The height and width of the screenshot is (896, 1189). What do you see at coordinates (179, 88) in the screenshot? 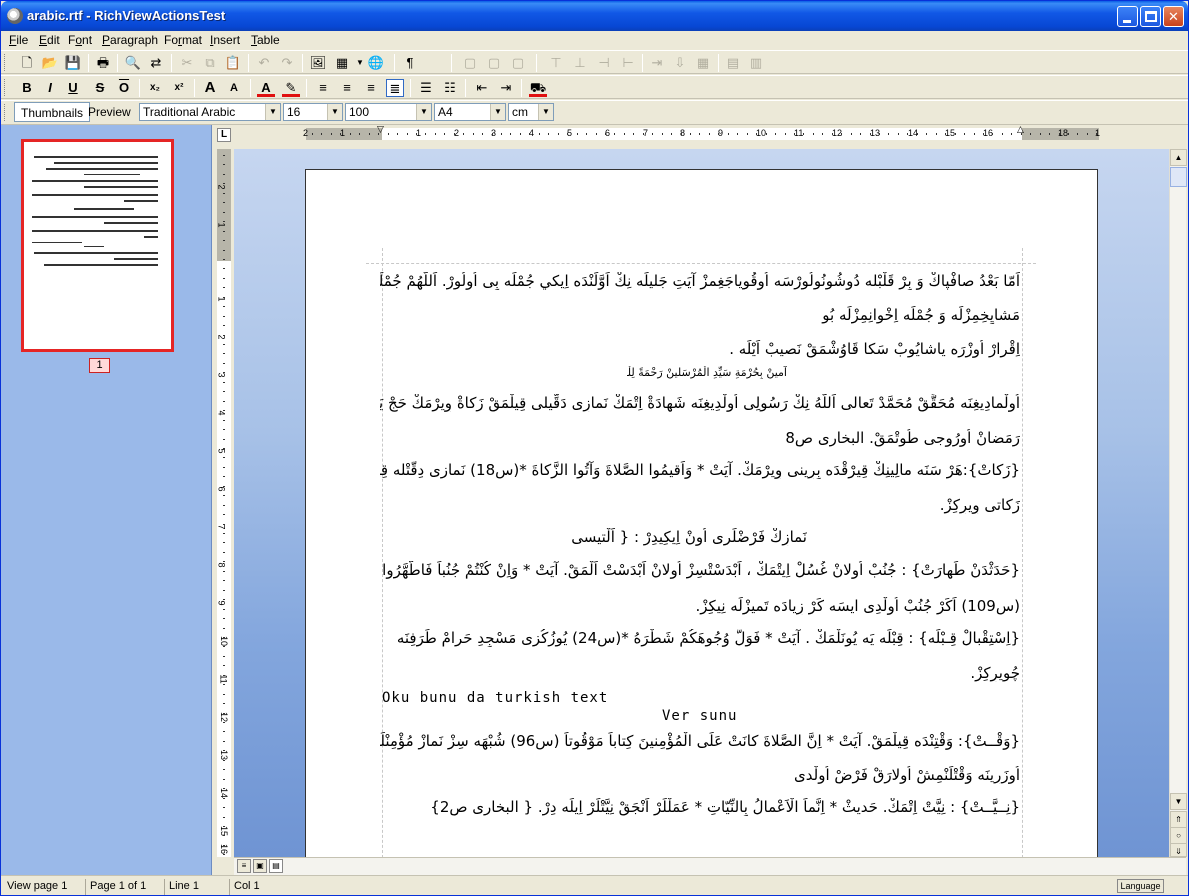
I see `superscript-icon: x²` at bounding box center [179, 88].